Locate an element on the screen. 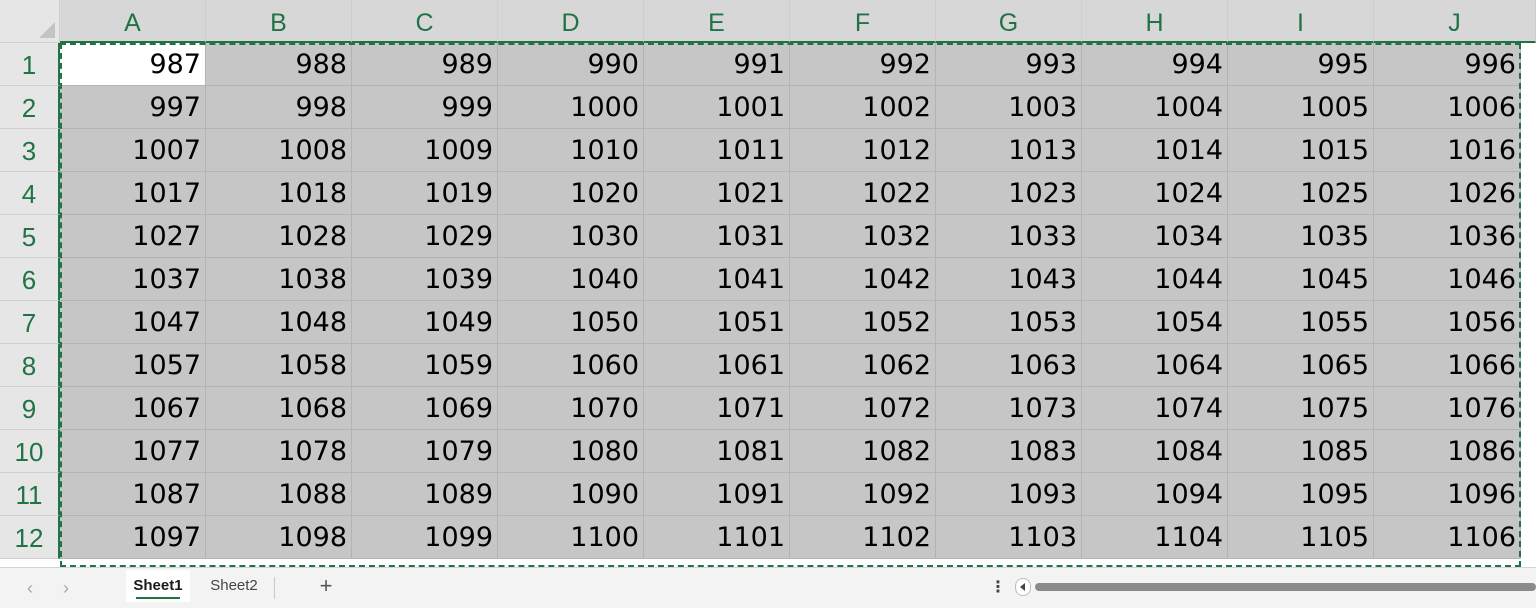 The image size is (1536, 608). vertical-ellipsis-icon: ⋮ is located at coordinates (998, 588).